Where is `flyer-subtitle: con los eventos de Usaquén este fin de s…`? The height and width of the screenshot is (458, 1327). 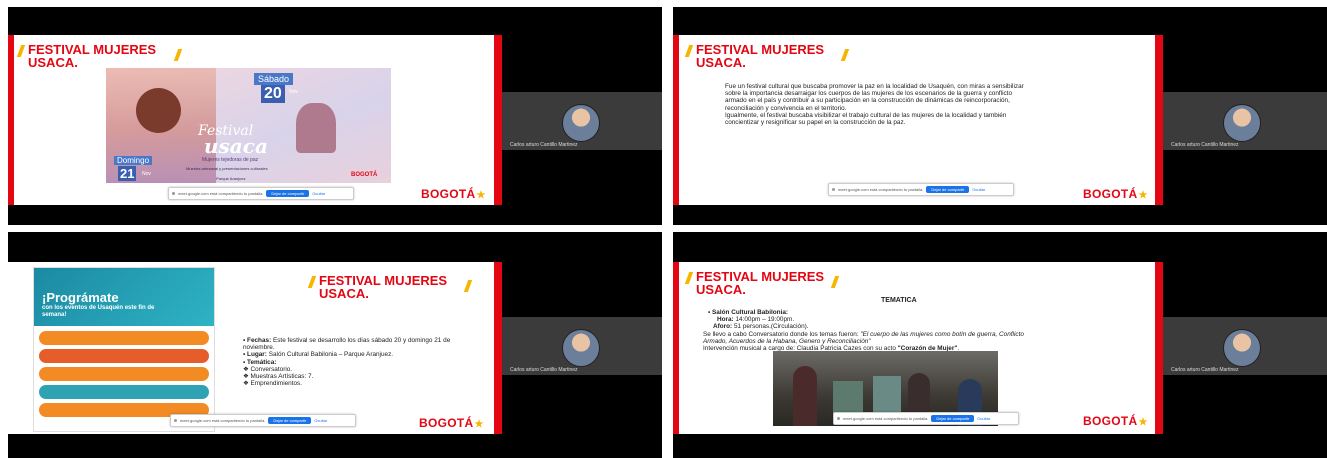 flyer-subtitle: con los eventos de Usaquén este fin de s… is located at coordinates (98, 311).